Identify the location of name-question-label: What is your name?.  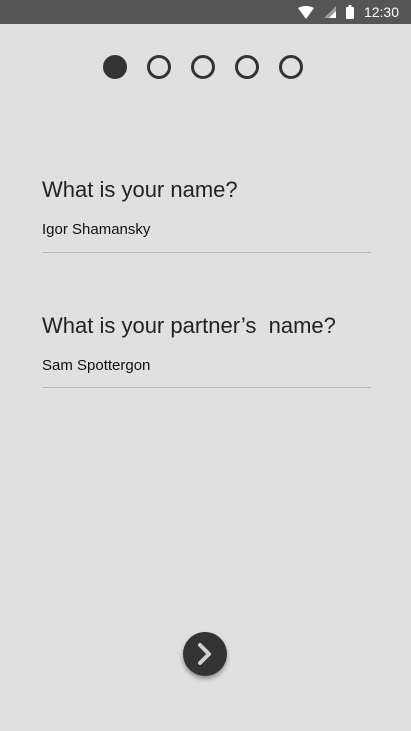
(140, 189).